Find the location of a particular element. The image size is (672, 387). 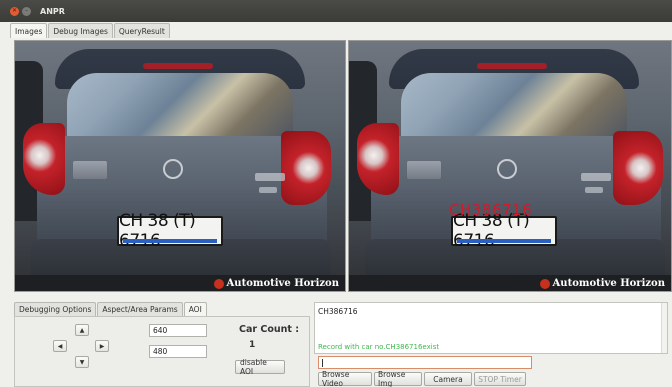

arrow-right-icon: ▶ is located at coordinates (102, 346).